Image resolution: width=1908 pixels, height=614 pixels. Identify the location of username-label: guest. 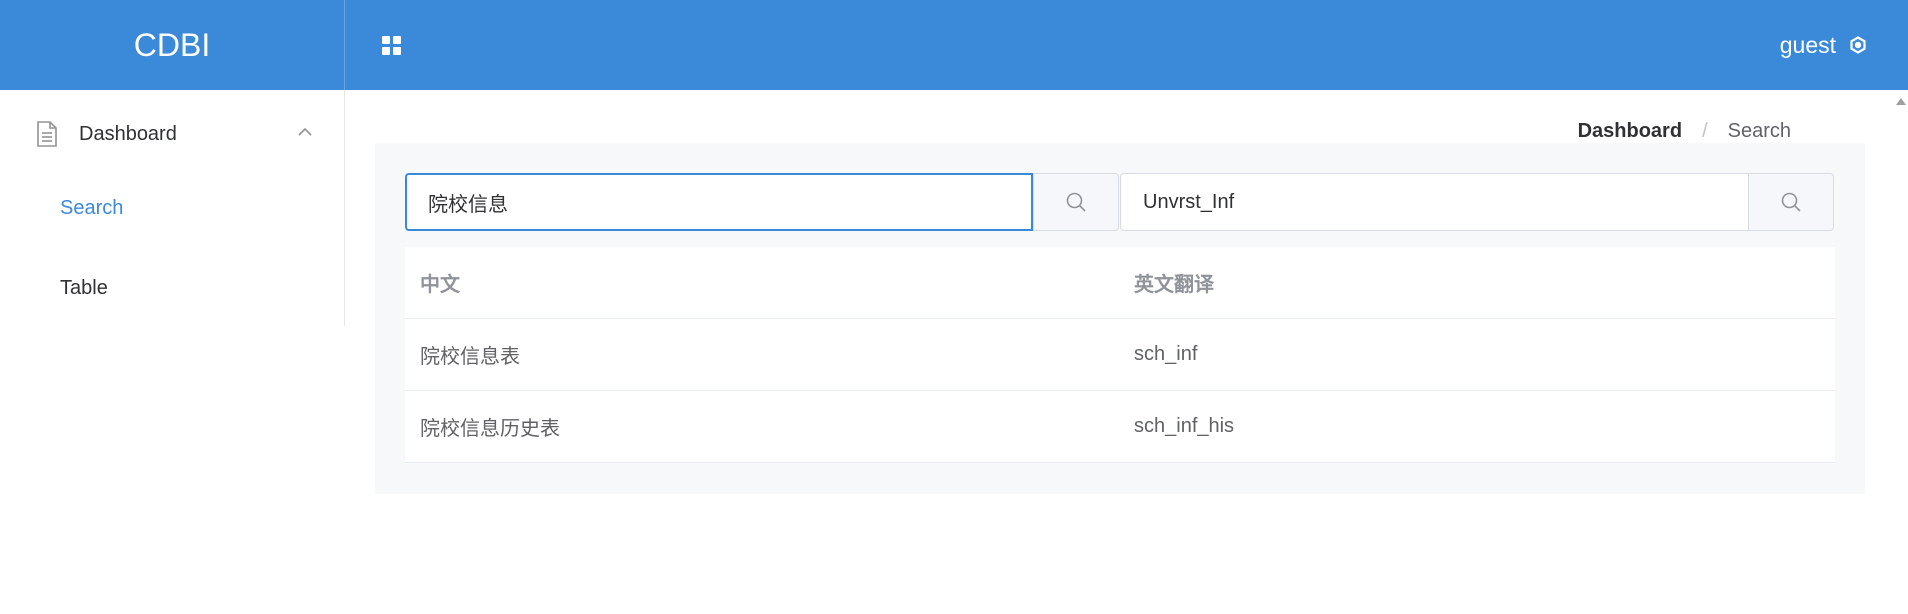
(1807, 44).